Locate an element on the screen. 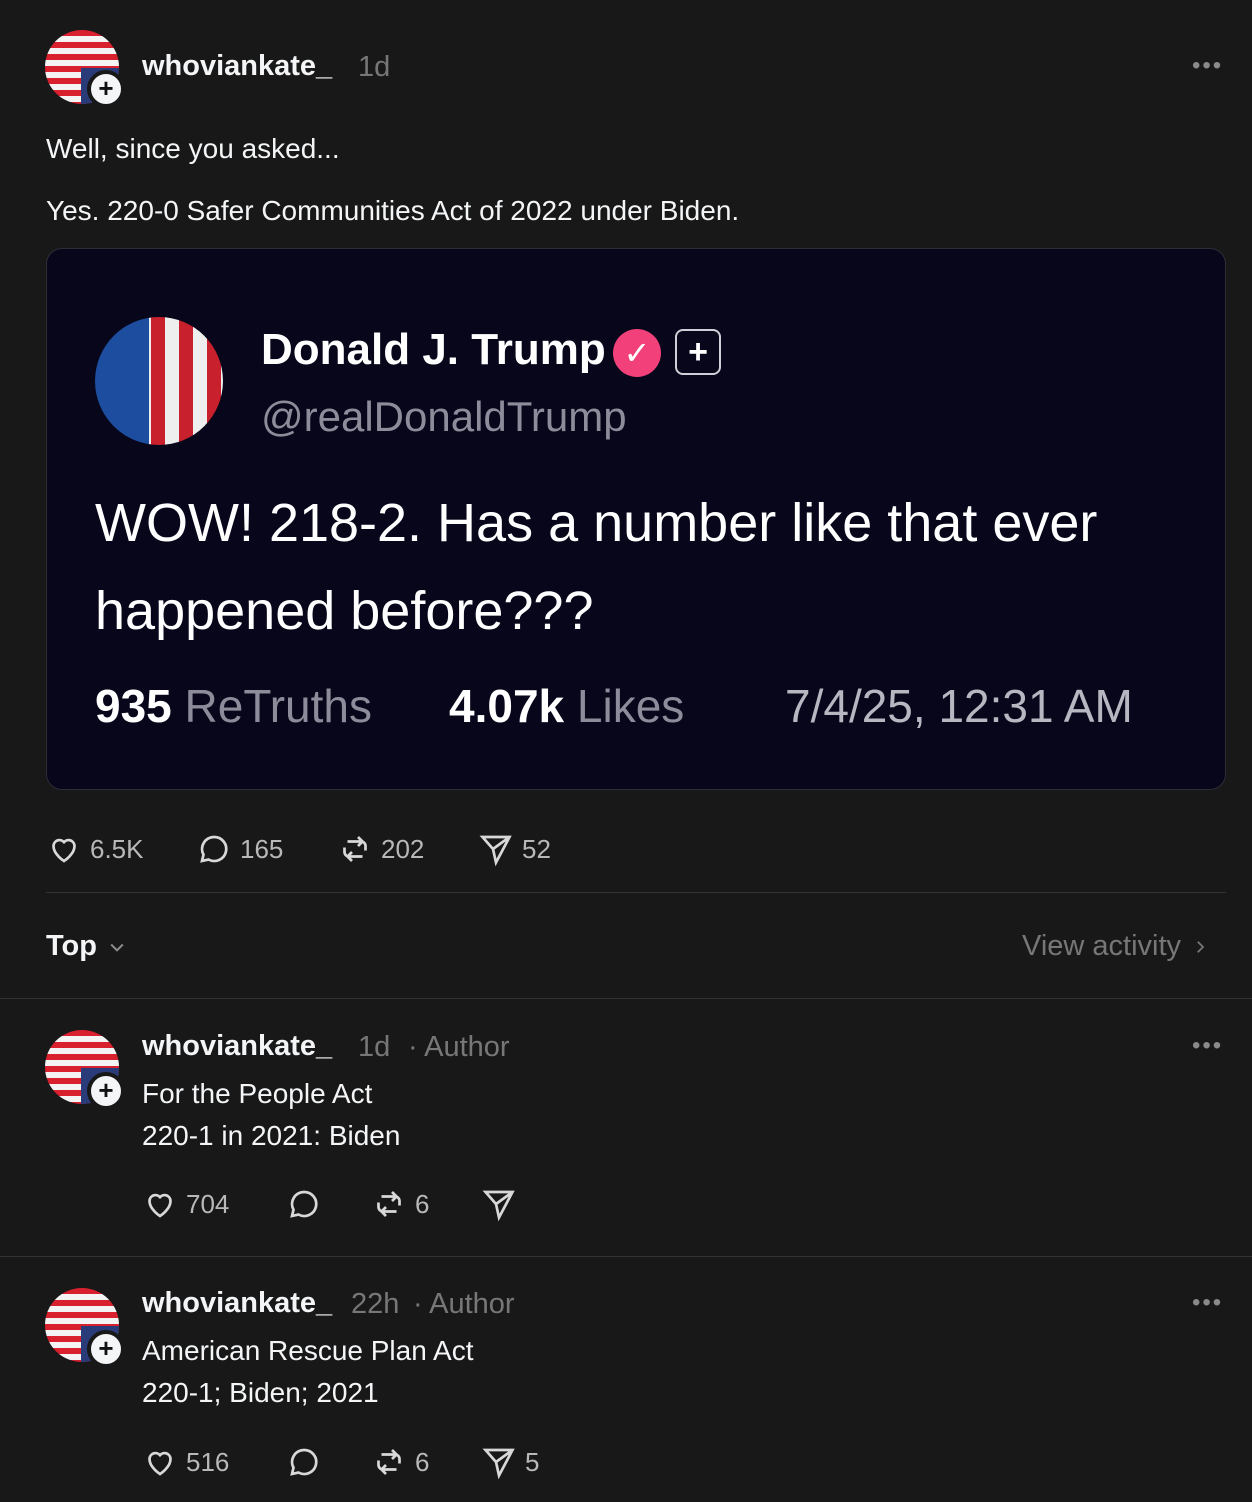  chevron-down-icon is located at coordinates (117, 947).